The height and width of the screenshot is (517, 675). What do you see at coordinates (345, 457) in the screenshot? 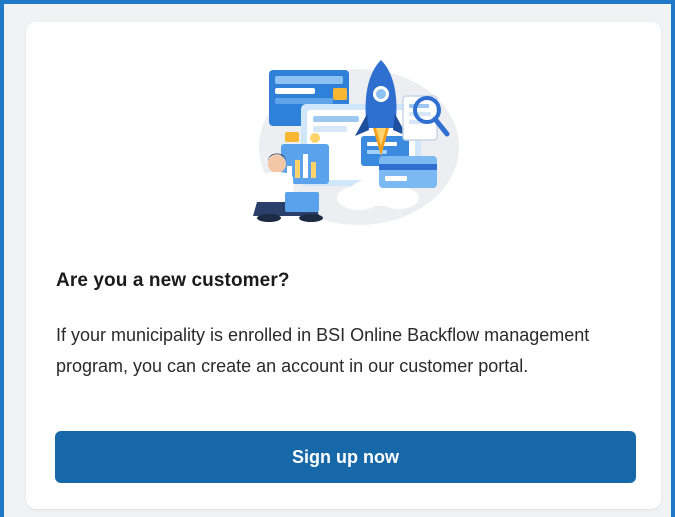
I see `sign-up-button: Sign up now` at bounding box center [345, 457].